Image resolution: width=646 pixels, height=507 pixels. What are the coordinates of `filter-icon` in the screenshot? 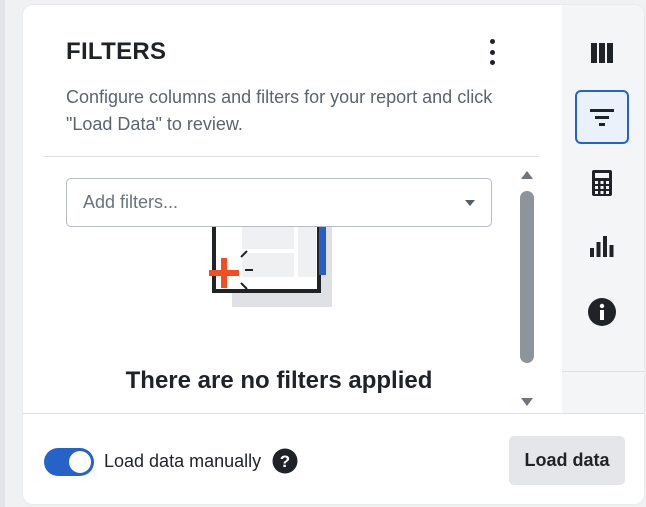 It's located at (602, 117).